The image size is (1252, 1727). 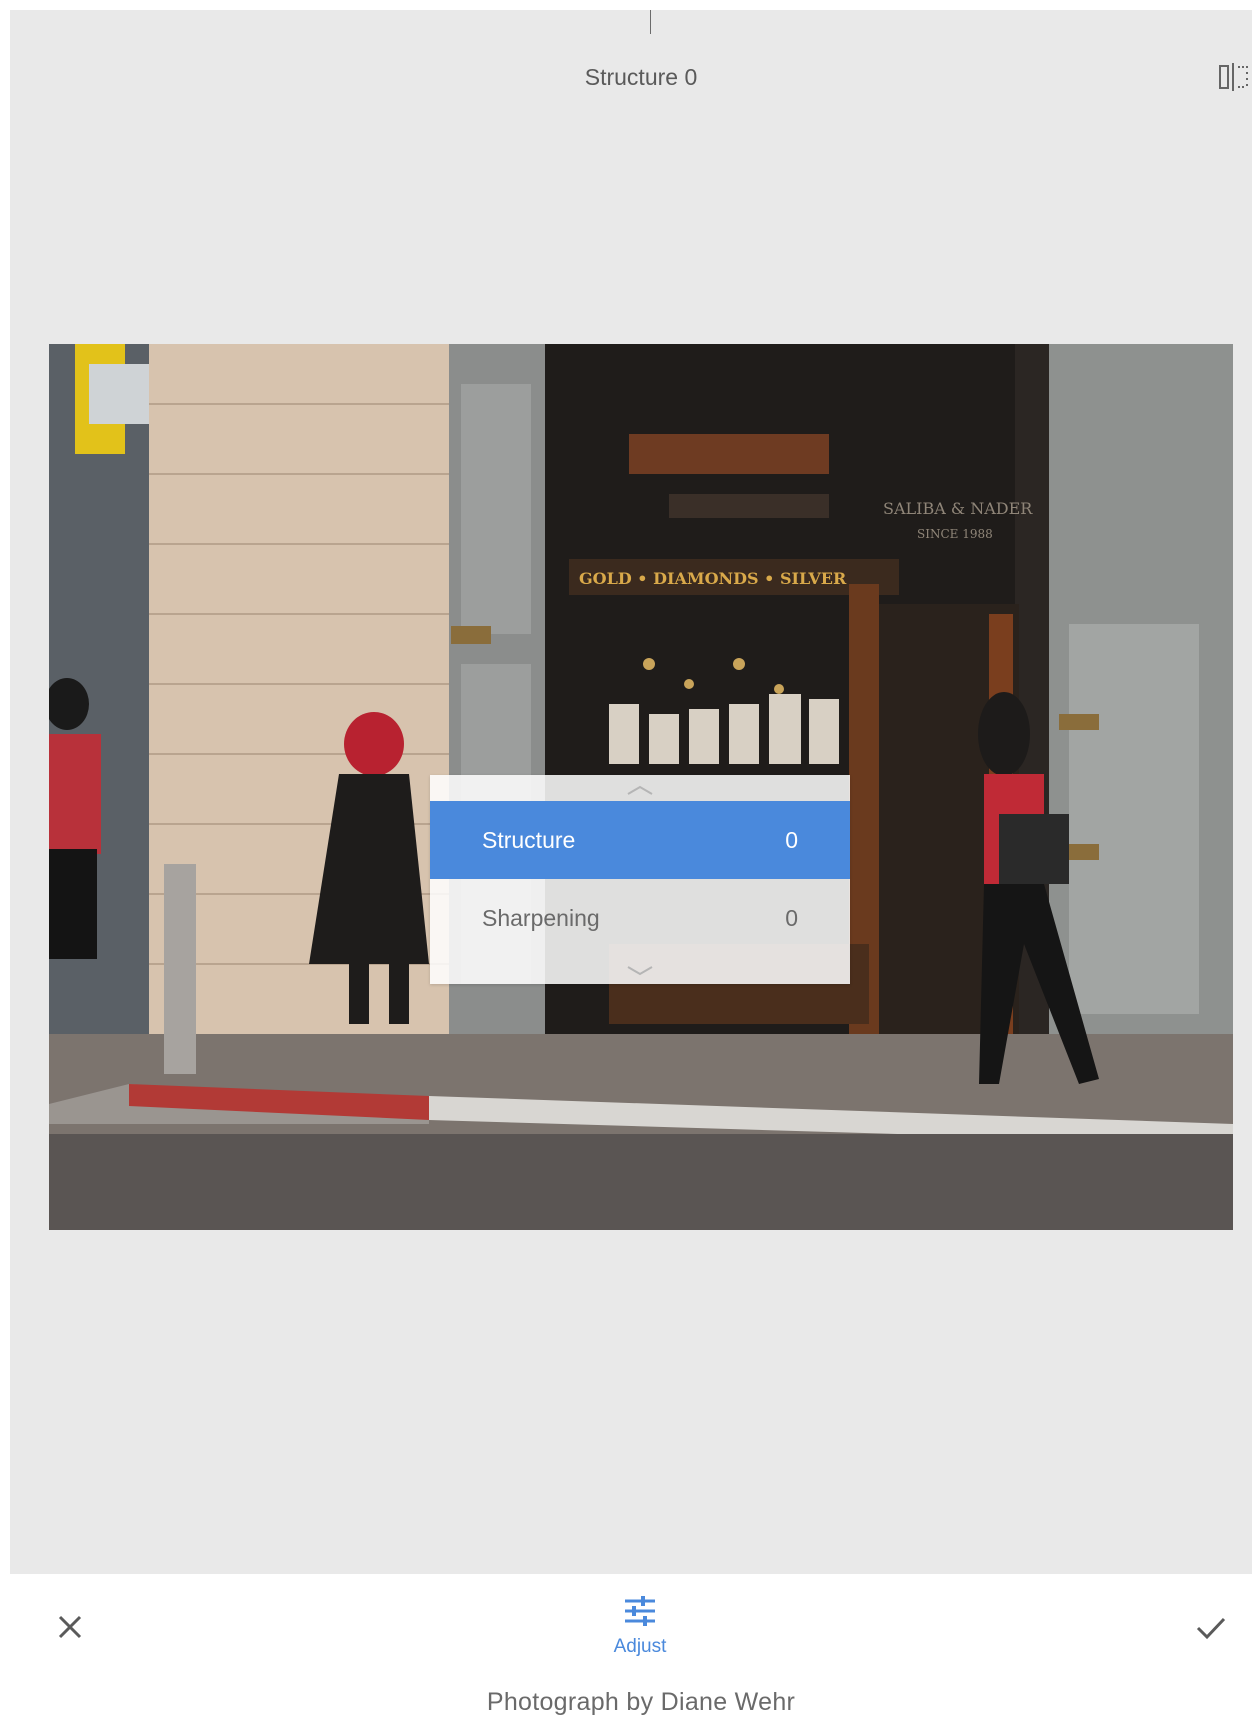 What do you see at coordinates (70, 1627) in the screenshot?
I see `close-icon` at bounding box center [70, 1627].